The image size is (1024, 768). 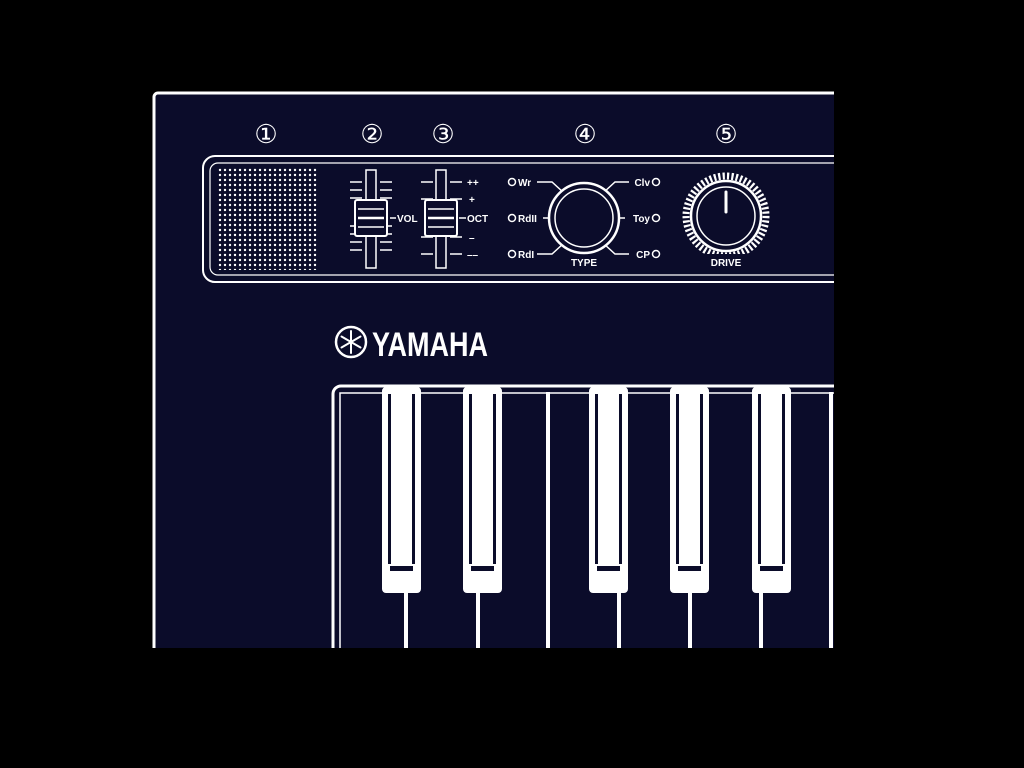 I want to click on type-knob-ring, so click(x=584, y=218).